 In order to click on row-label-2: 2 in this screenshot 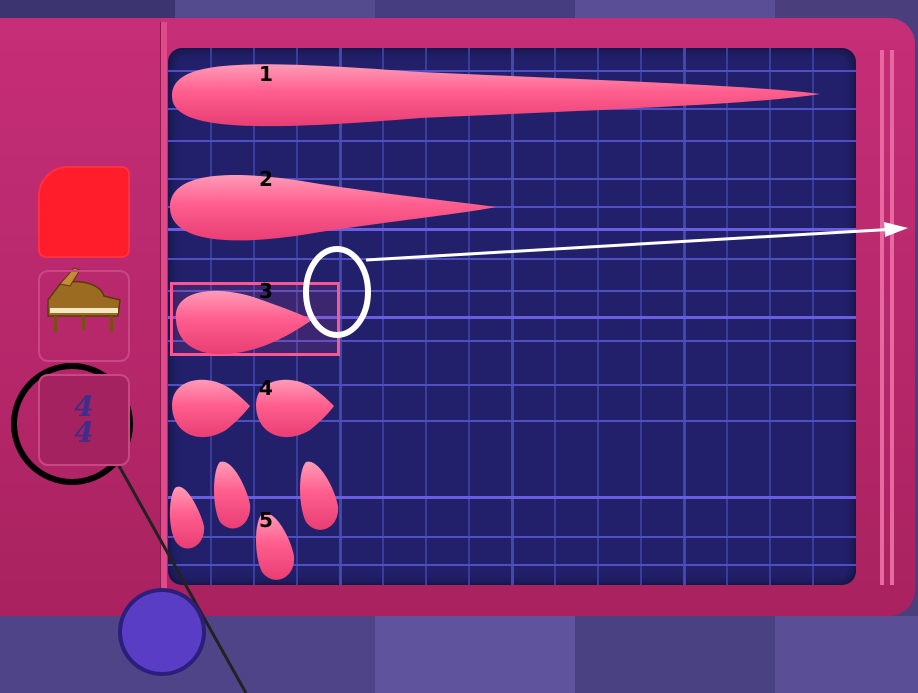, I will do `click(266, 179)`.